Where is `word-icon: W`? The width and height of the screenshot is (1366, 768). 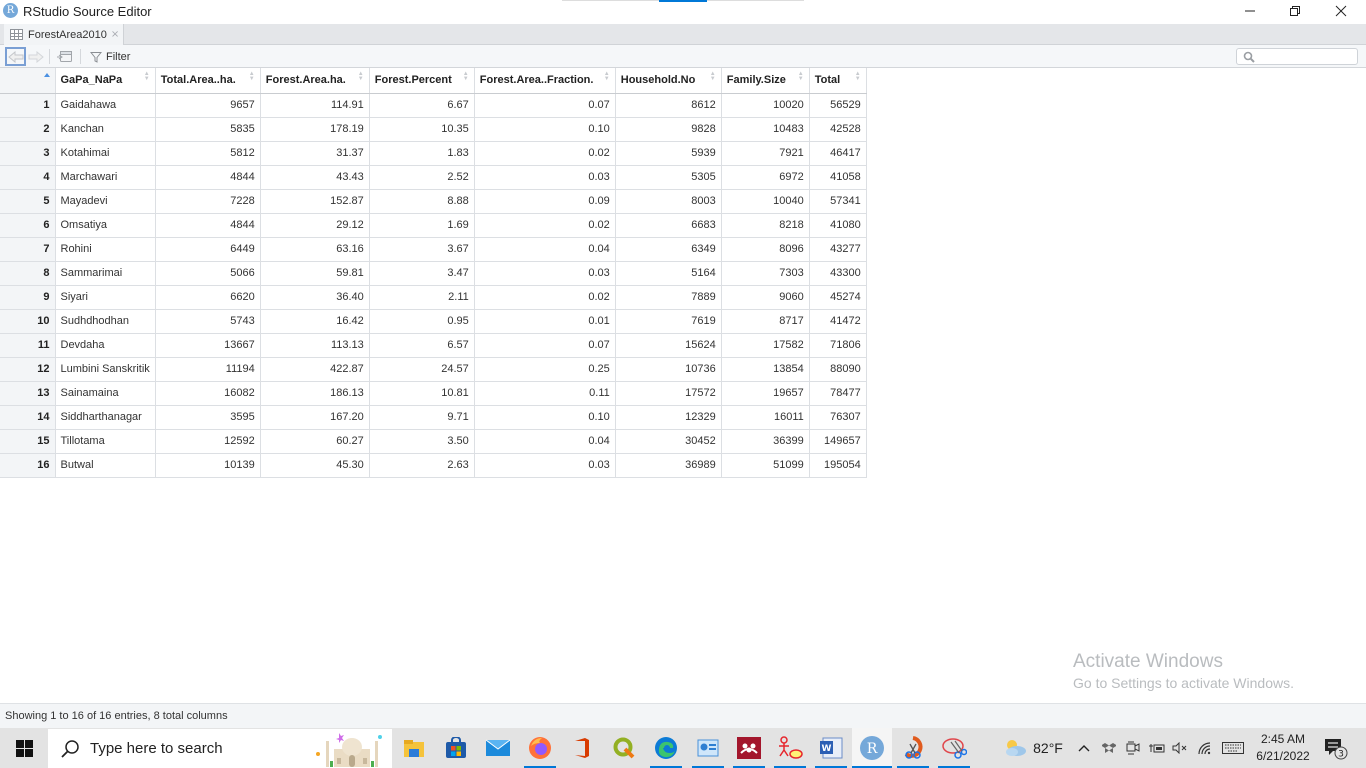 word-icon: W is located at coordinates (831, 748).